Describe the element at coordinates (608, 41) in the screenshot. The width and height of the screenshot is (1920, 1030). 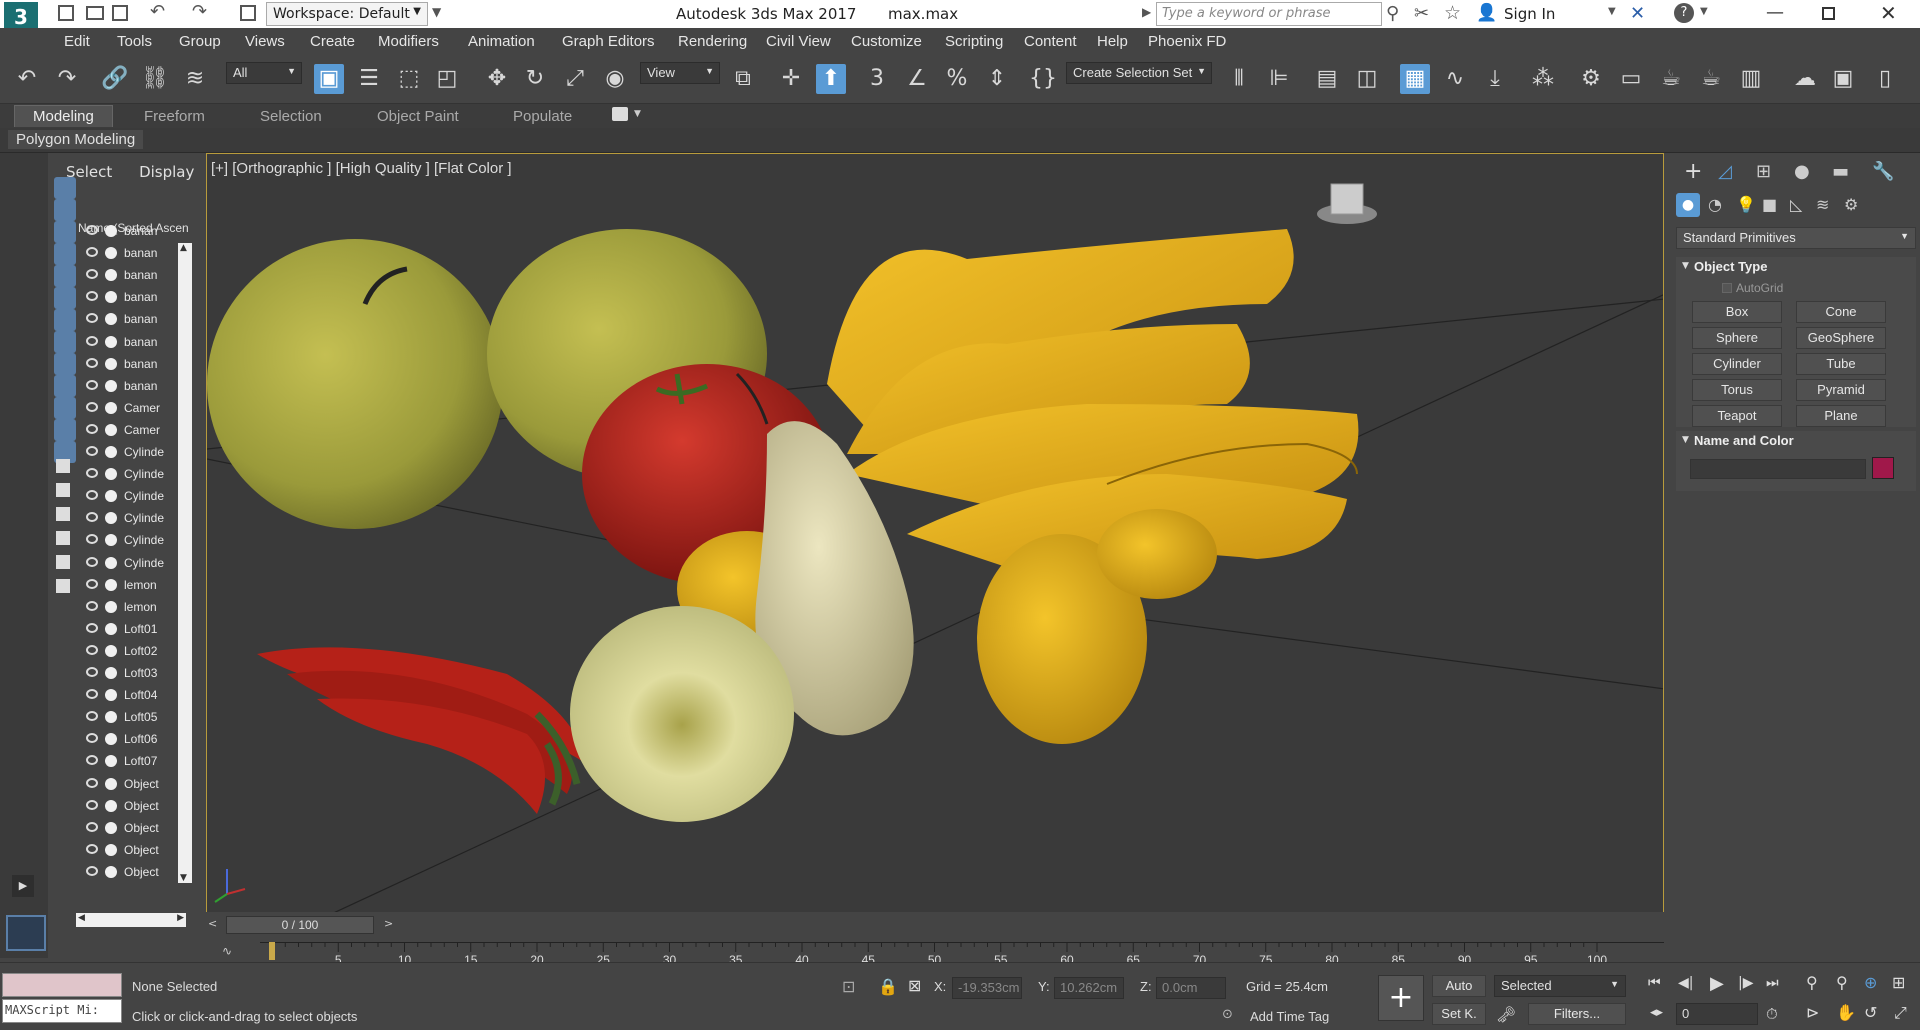
I see `menu-graph-editors: Graph Editors` at that location.